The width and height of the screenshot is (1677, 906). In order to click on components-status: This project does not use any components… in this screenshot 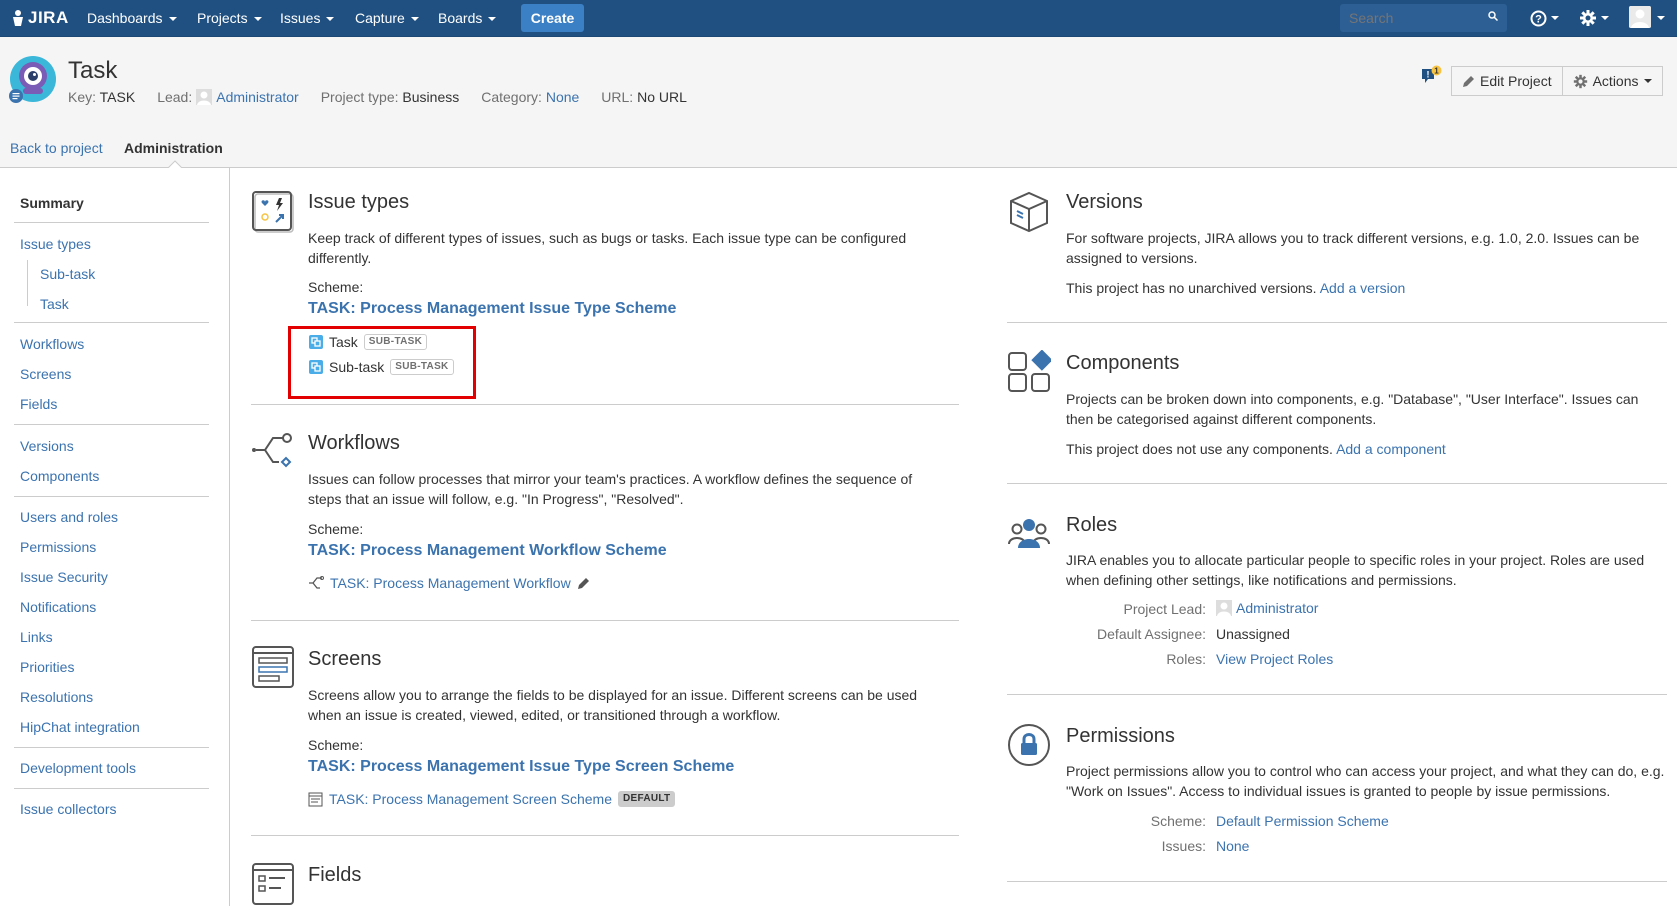, I will do `click(1366, 449)`.